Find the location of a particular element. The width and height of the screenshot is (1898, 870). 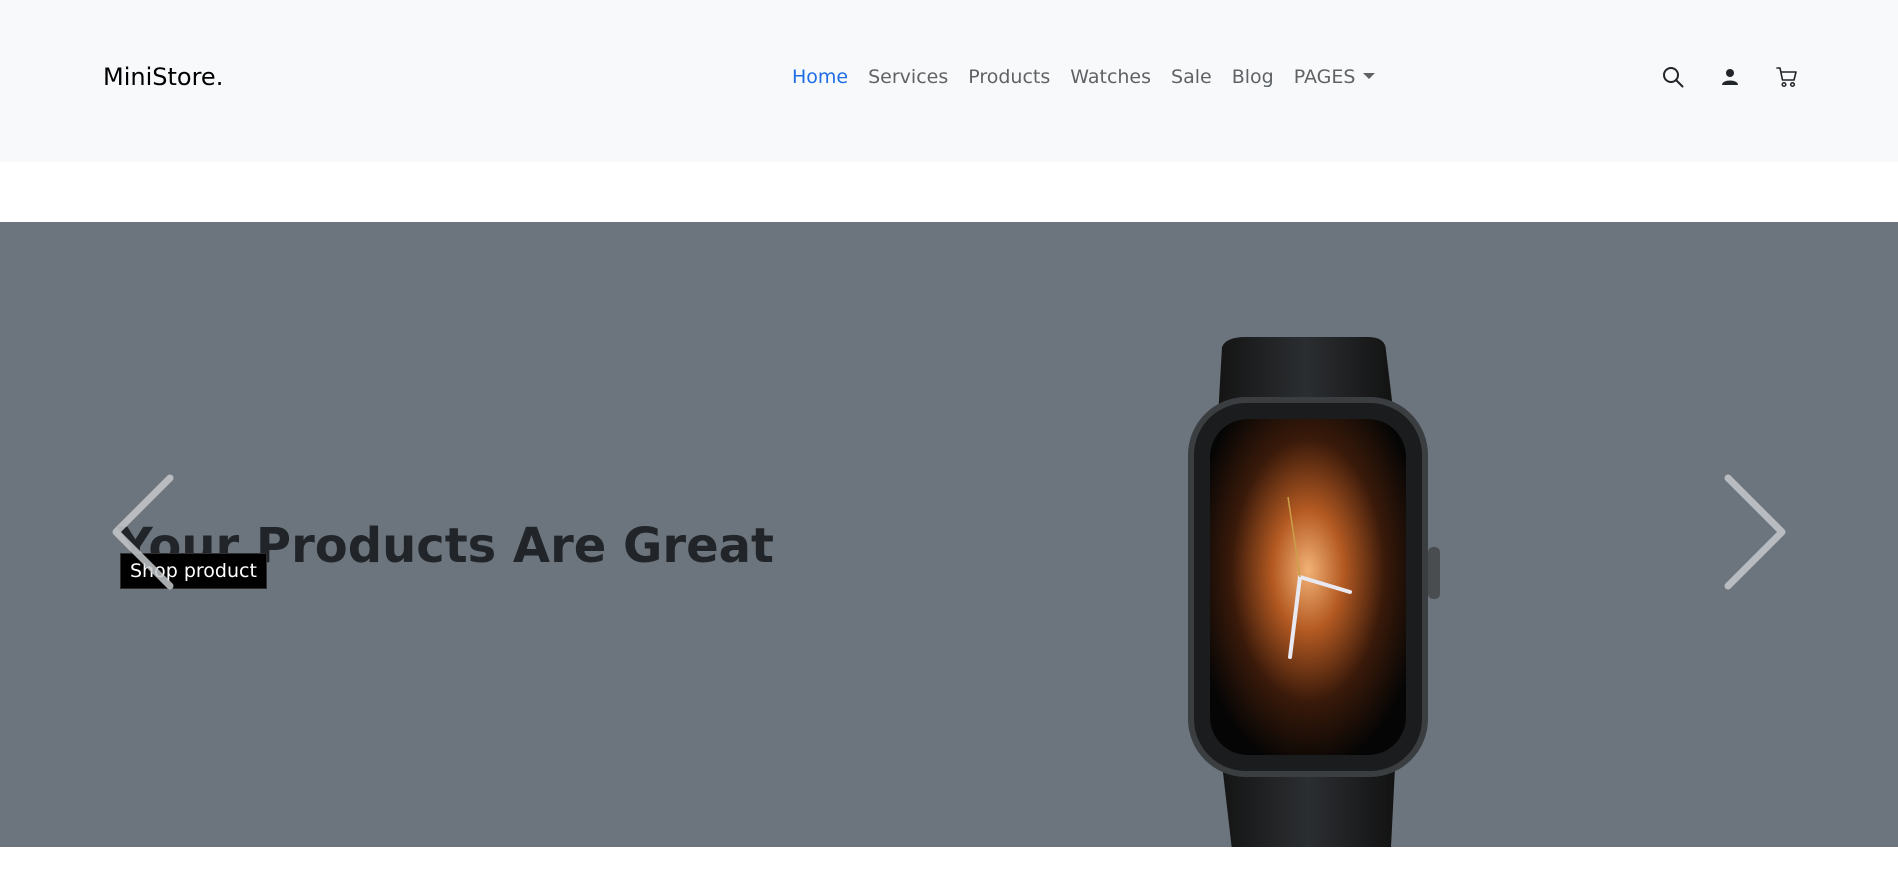

nav-pages-label: PAGES is located at coordinates (1324, 77).